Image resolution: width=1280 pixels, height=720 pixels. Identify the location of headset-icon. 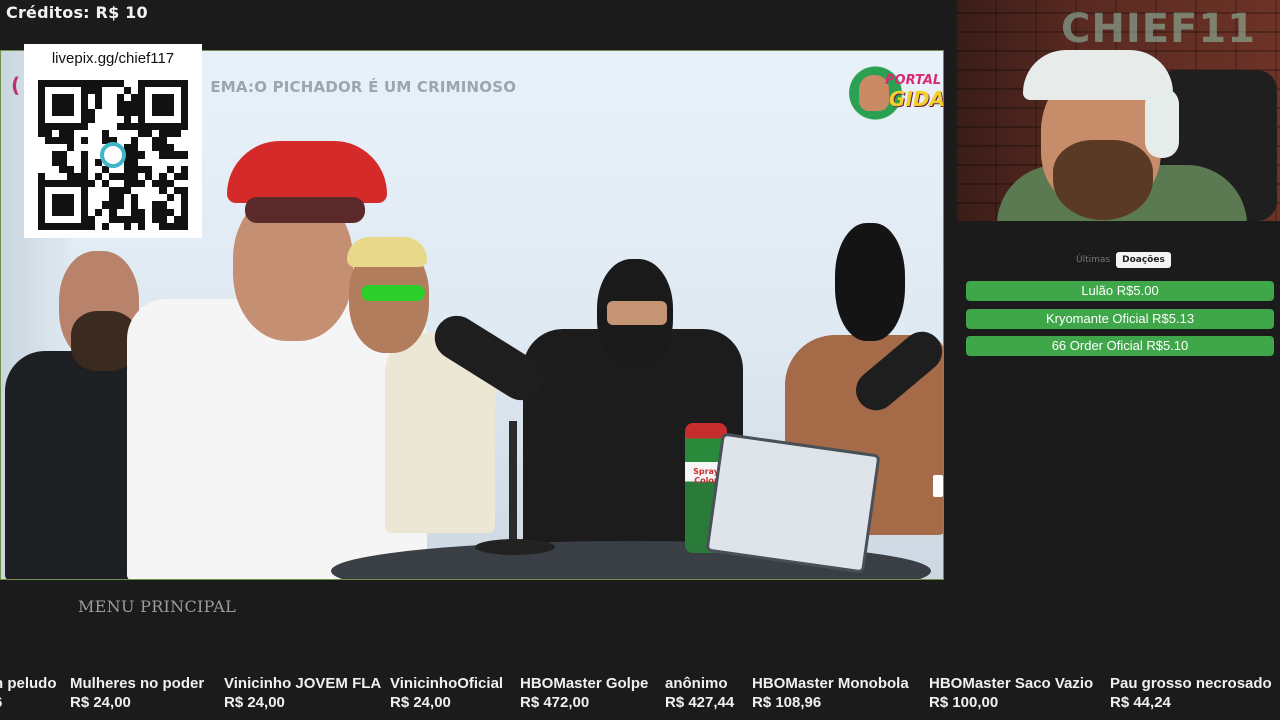
(1162, 123).